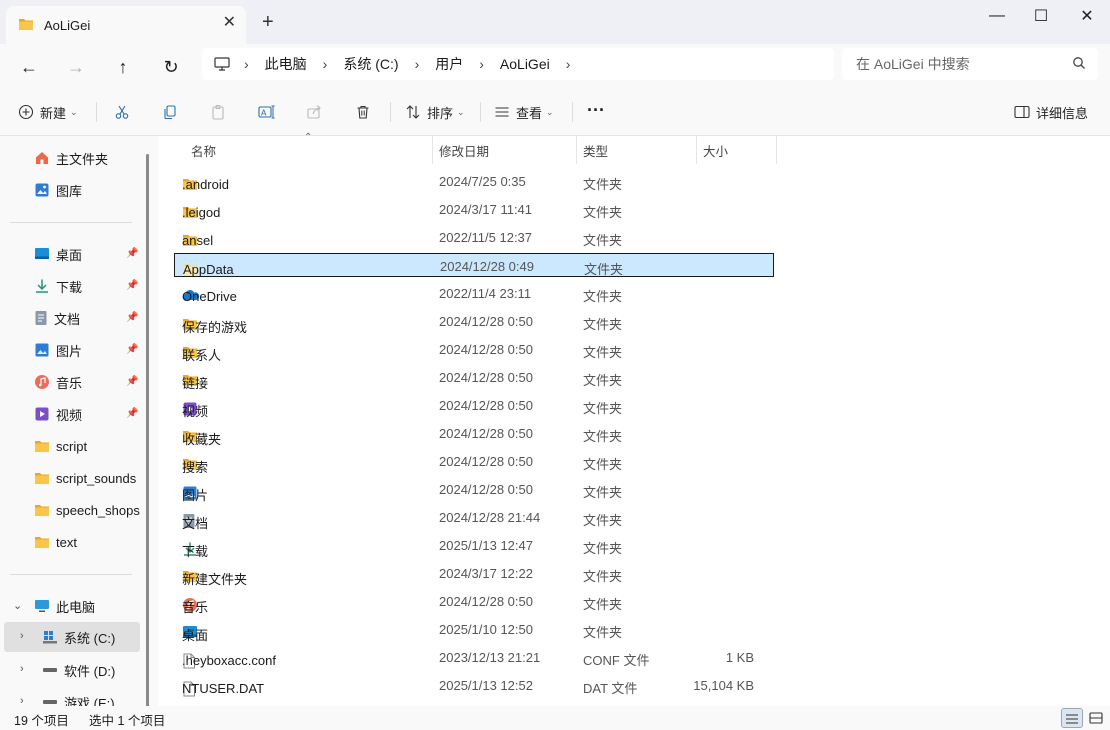 The width and height of the screenshot is (1110, 730). I want to click on forward-button: →, so click(76, 67).